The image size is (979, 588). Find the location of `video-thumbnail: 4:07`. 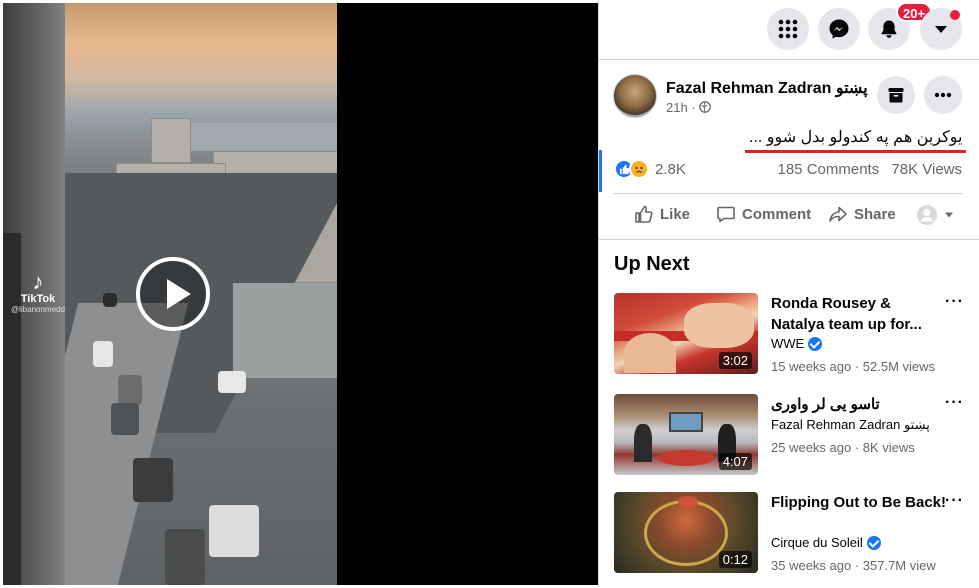

video-thumbnail: 4:07 is located at coordinates (686, 434).